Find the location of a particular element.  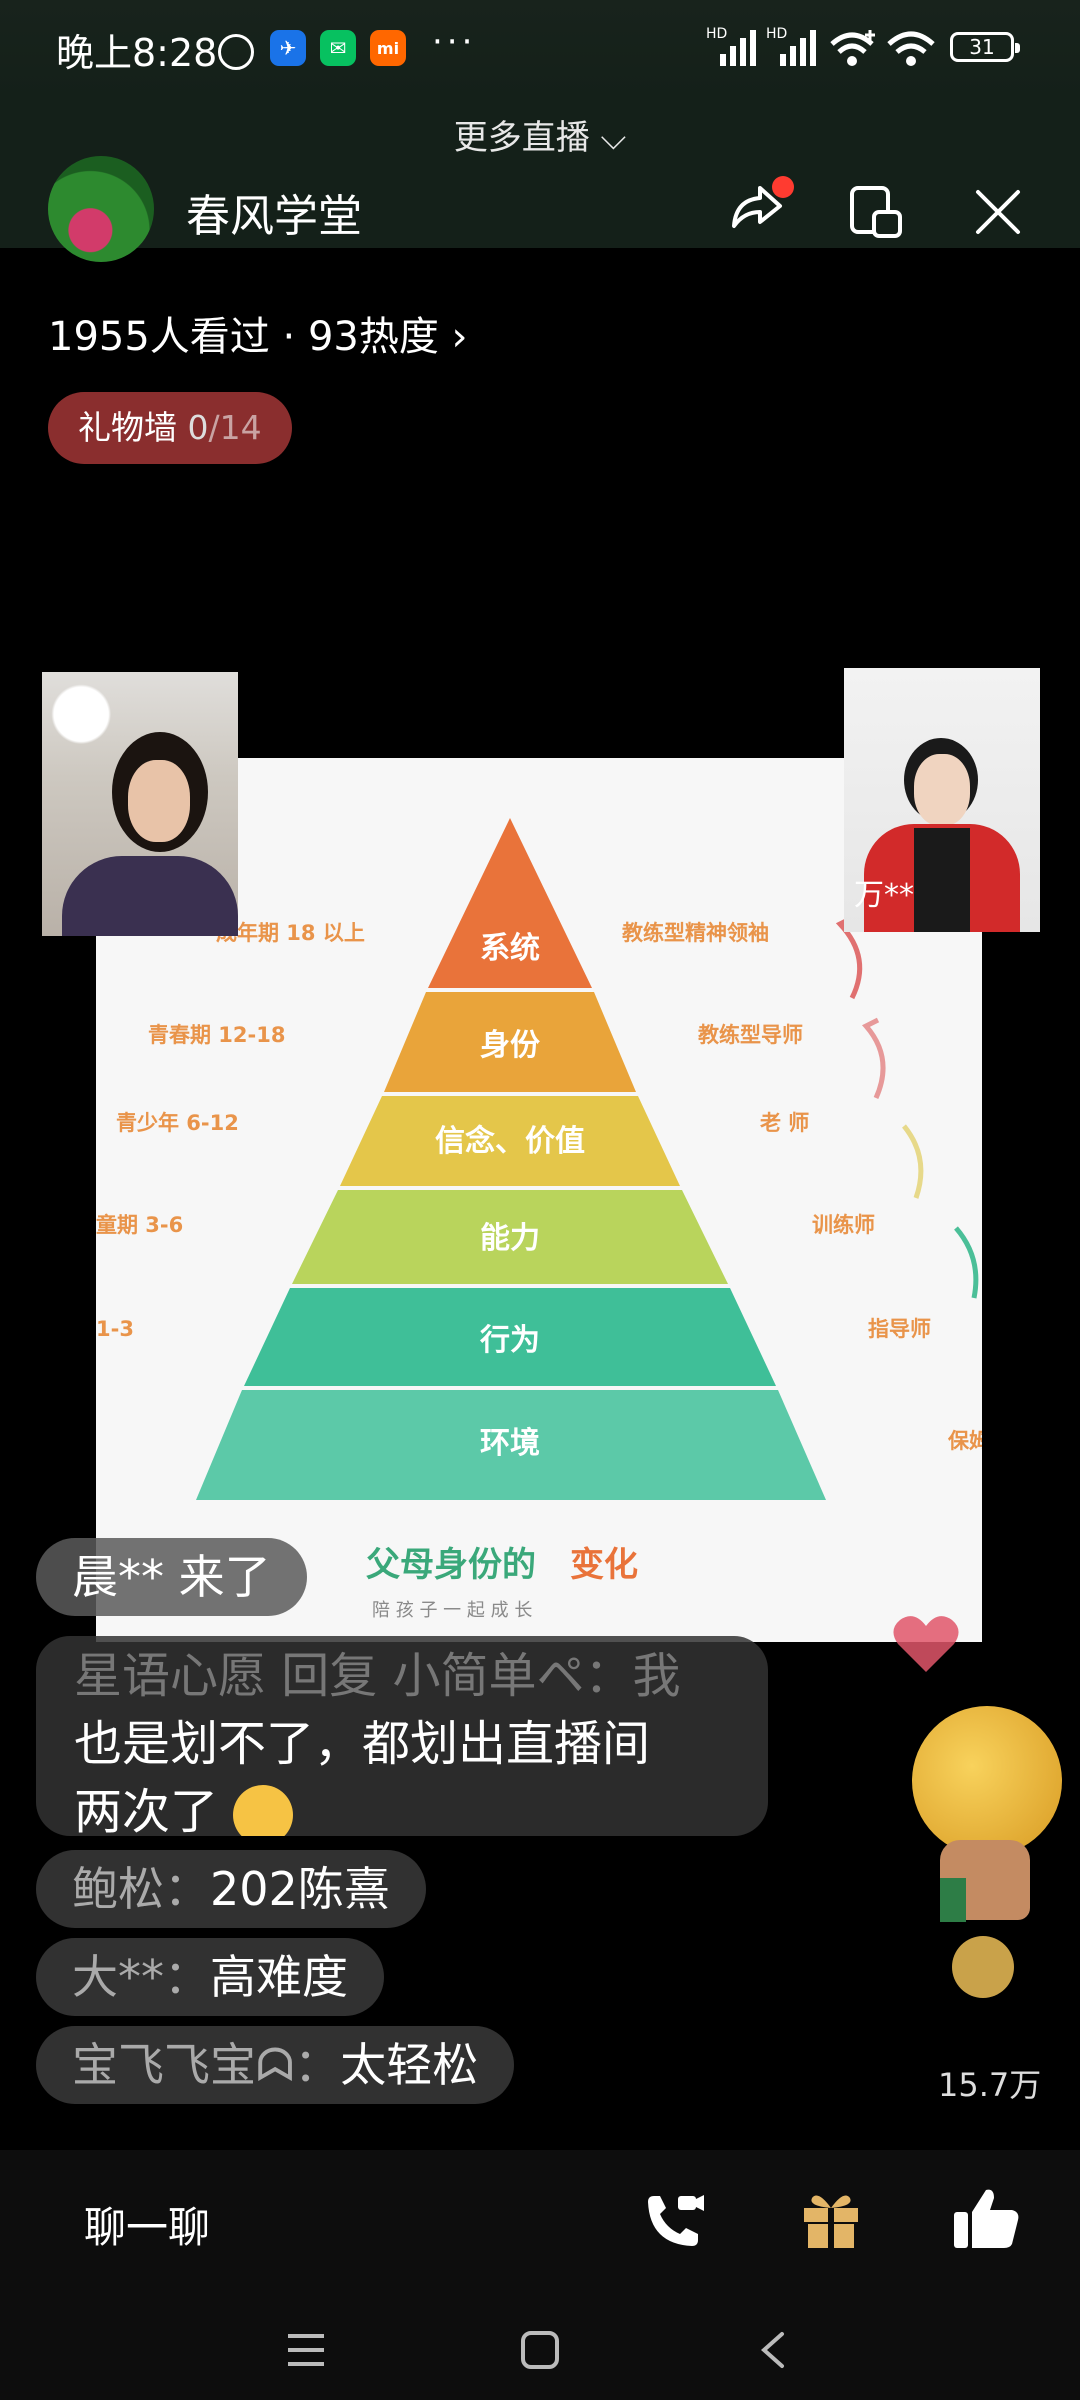

more-live-button: 更多直播 ⌵ is located at coordinates (540, 134).